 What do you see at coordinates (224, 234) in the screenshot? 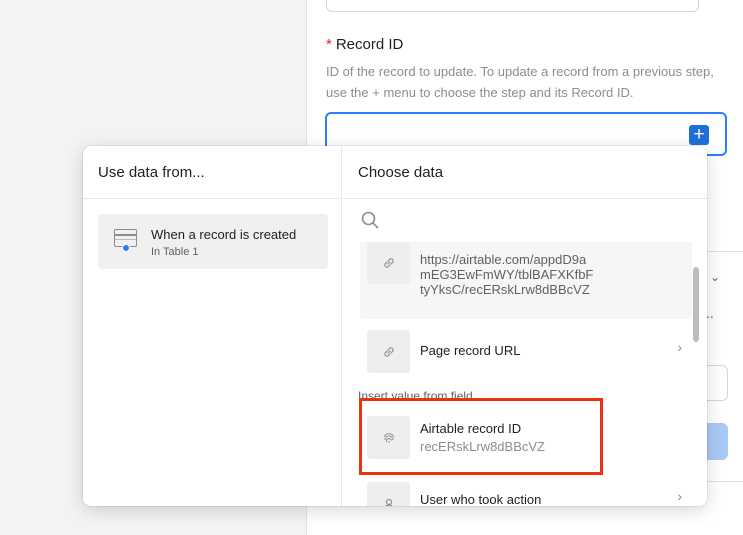
I see `source-item-title: When a record is created` at bounding box center [224, 234].